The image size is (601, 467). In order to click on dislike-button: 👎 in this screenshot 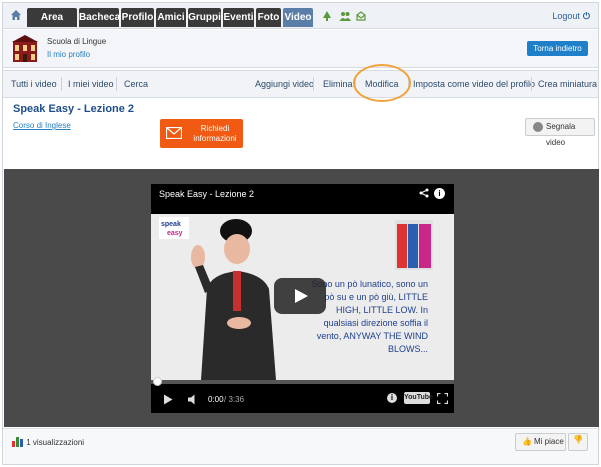, I will do `click(578, 442)`.